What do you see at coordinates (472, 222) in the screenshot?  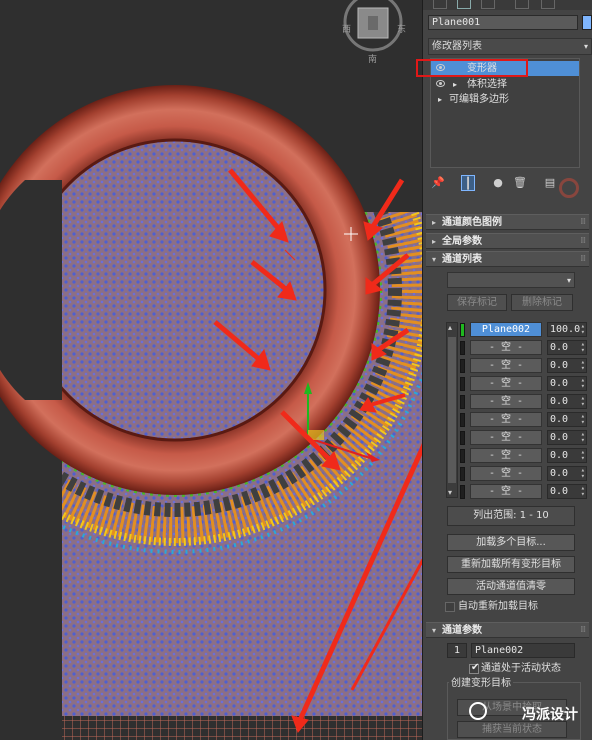 I see `rollout-title: 通道颜色图例` at bounding box center [472, 222].